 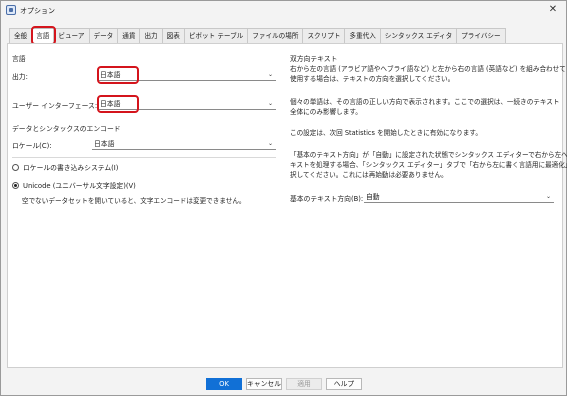 What do you see at coordinates (20, 77) in the screenshot?
I see `output-language-label: 出力:` at bounding box center [20, 77].